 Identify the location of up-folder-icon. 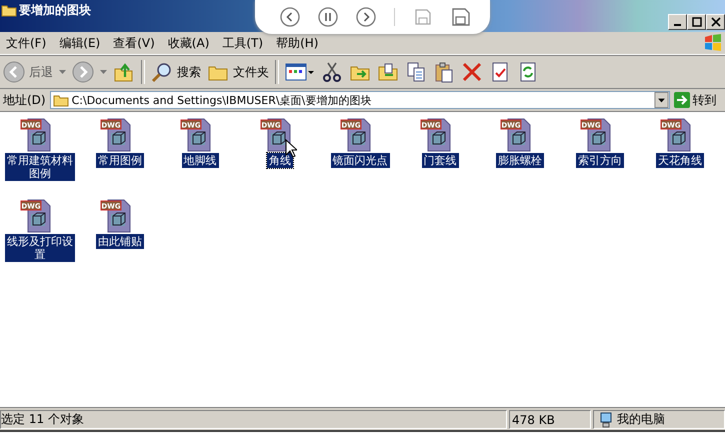
(124, 72).